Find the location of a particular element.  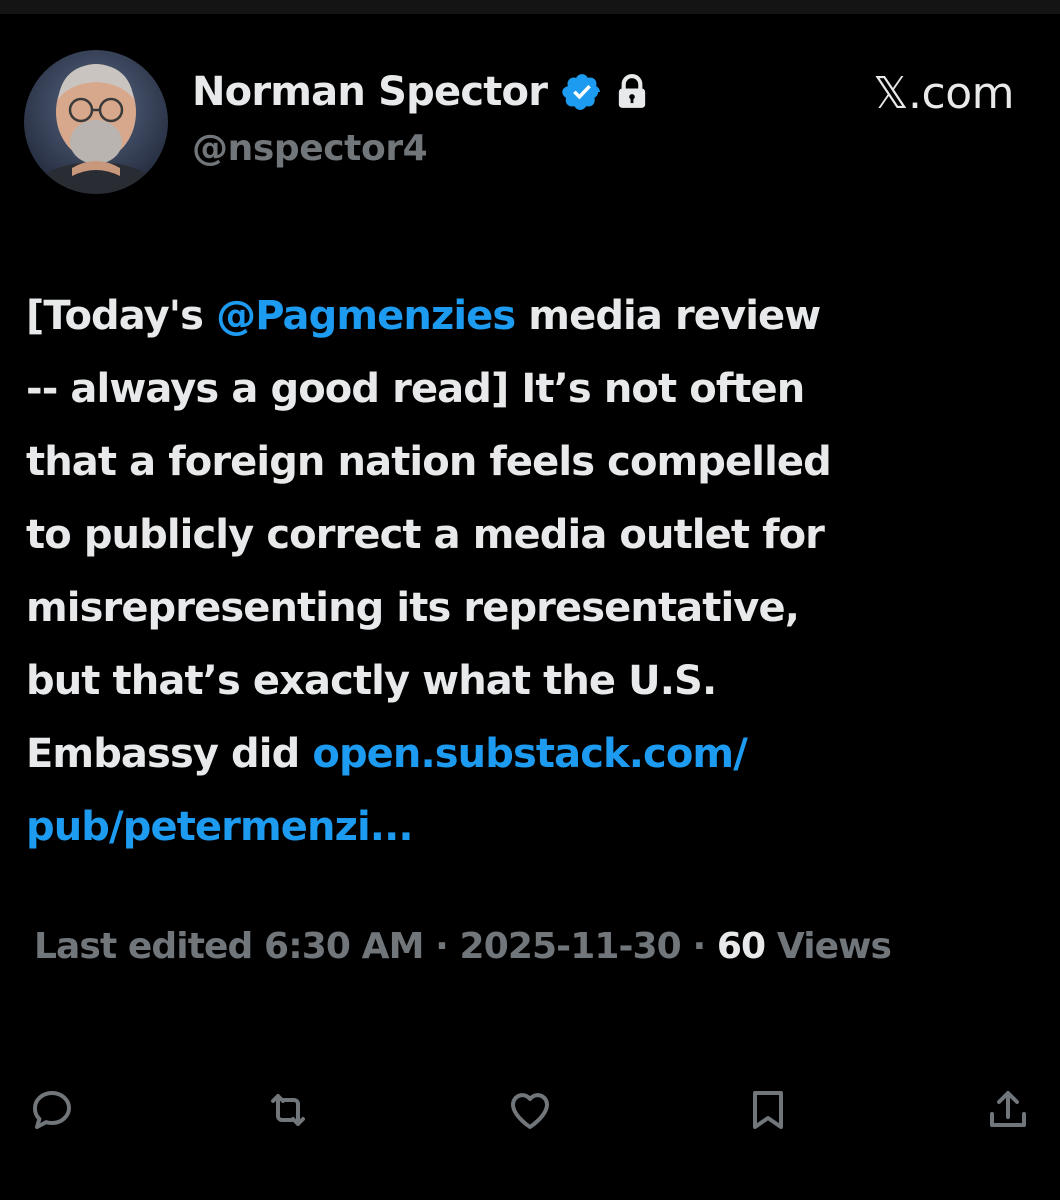

tweet-text-segment: misrepresenting its representative, is located at coordinates (413, 608).